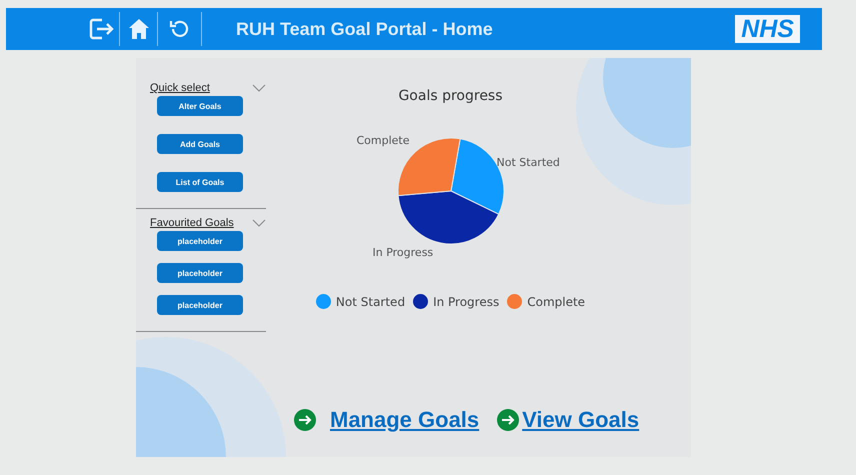 The height and width of the screenshot is (475, 856). I want to click on nav-link: View Goals, so click(581, 420).